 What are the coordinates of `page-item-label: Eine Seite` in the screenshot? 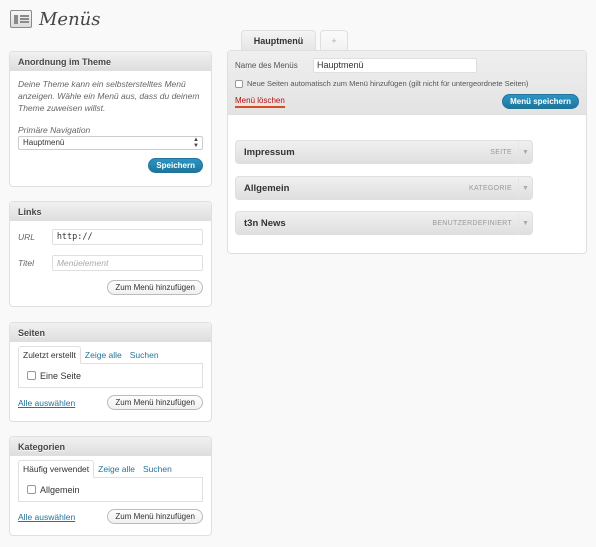 It's located at (61, 375).